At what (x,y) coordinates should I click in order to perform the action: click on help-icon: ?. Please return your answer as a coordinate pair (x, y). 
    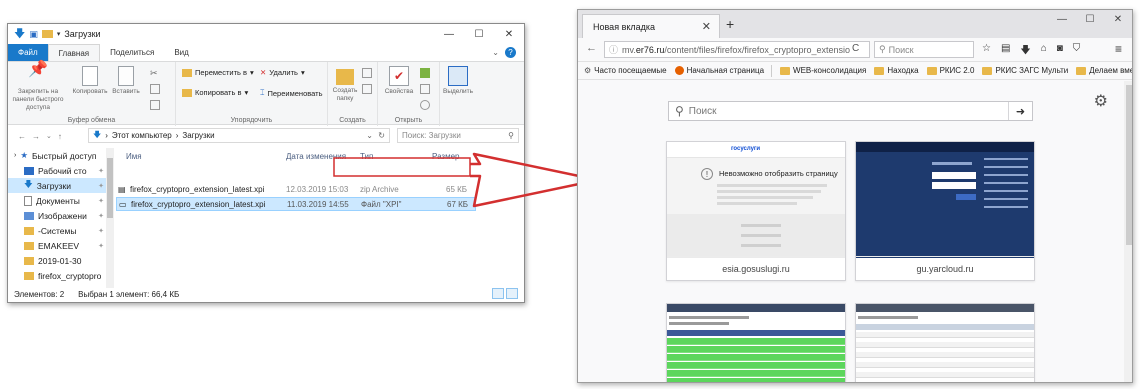
    Looking at the image, I should click on (510, 52).